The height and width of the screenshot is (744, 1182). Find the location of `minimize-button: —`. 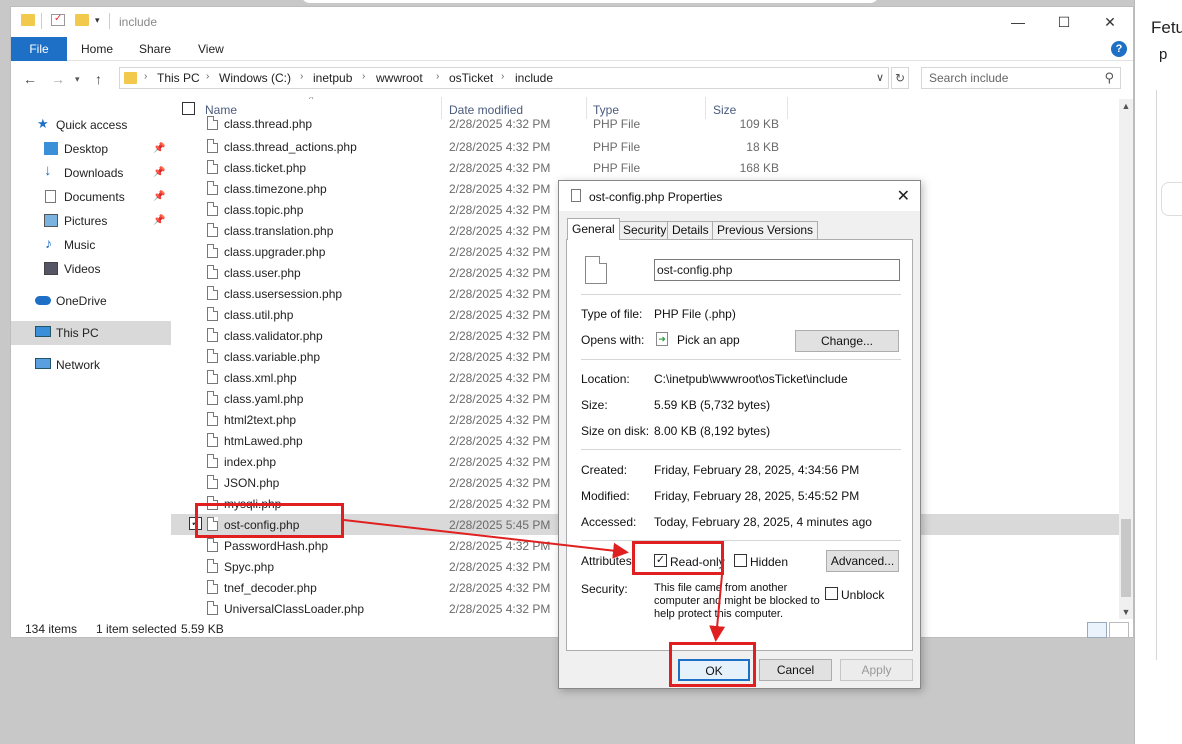

minimize-button: — is located at coordinates (1018, 22).